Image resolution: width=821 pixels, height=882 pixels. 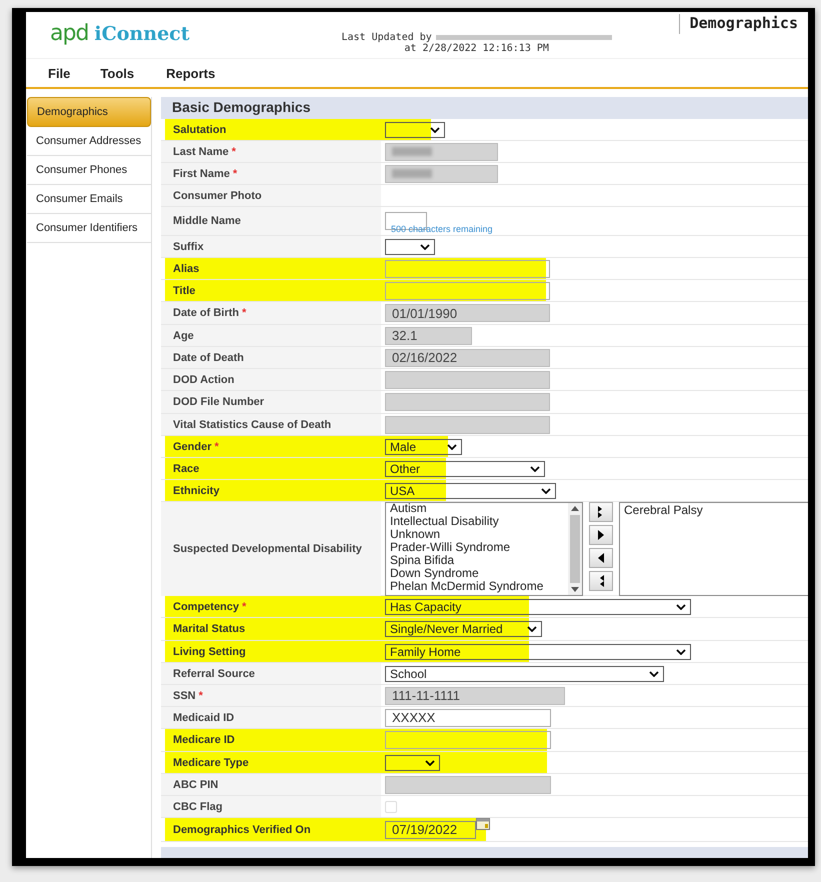 What do you see at coordinates (479, 547) in the screenshot?
I see `list-option: Prader-Willi Syndrome` at bounding box center [479, 547].